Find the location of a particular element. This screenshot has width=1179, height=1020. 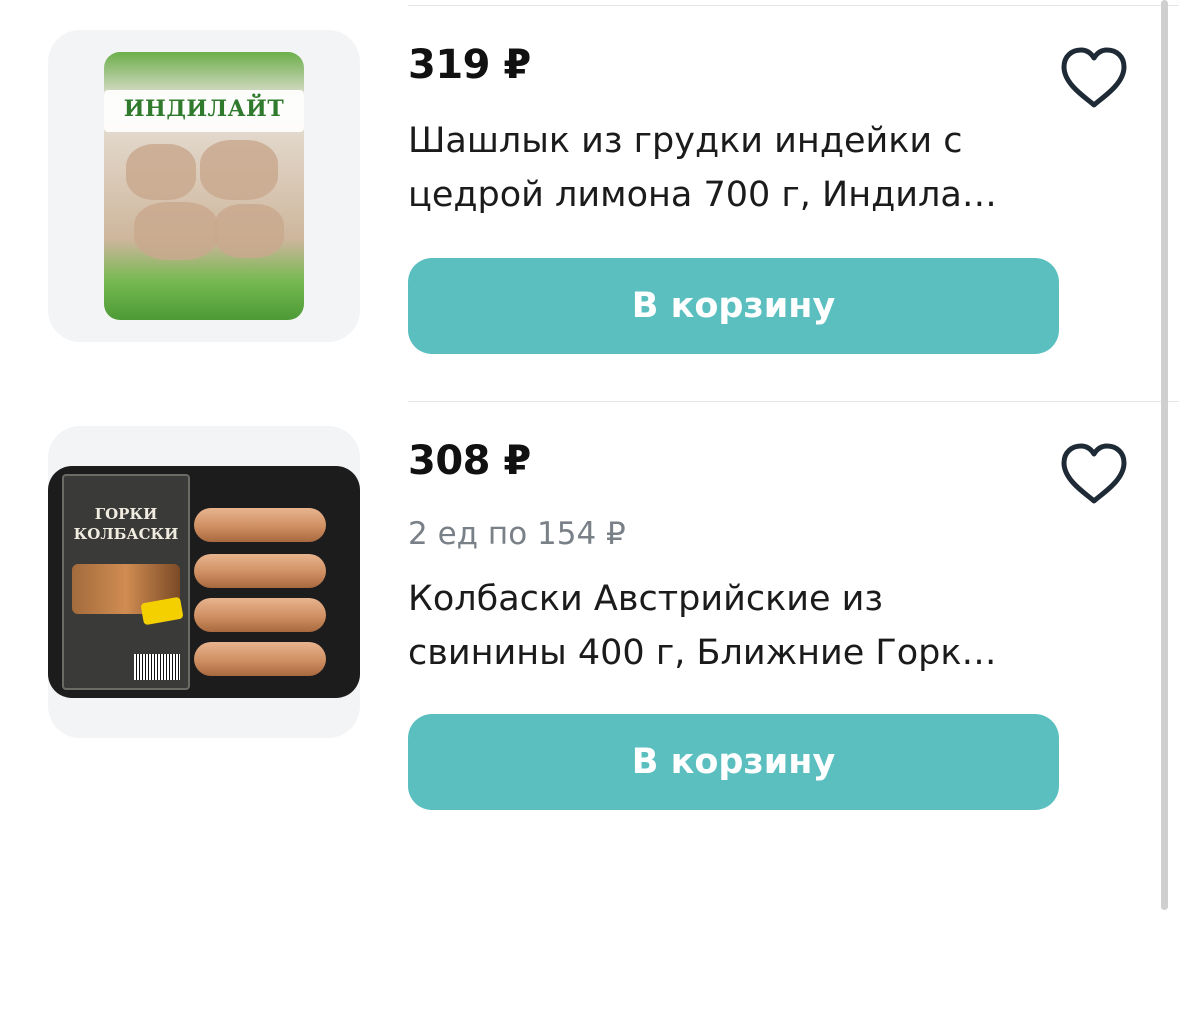

product-image: ГОРКИ КОЛБАСКИ is located at coordinates (204, 582).